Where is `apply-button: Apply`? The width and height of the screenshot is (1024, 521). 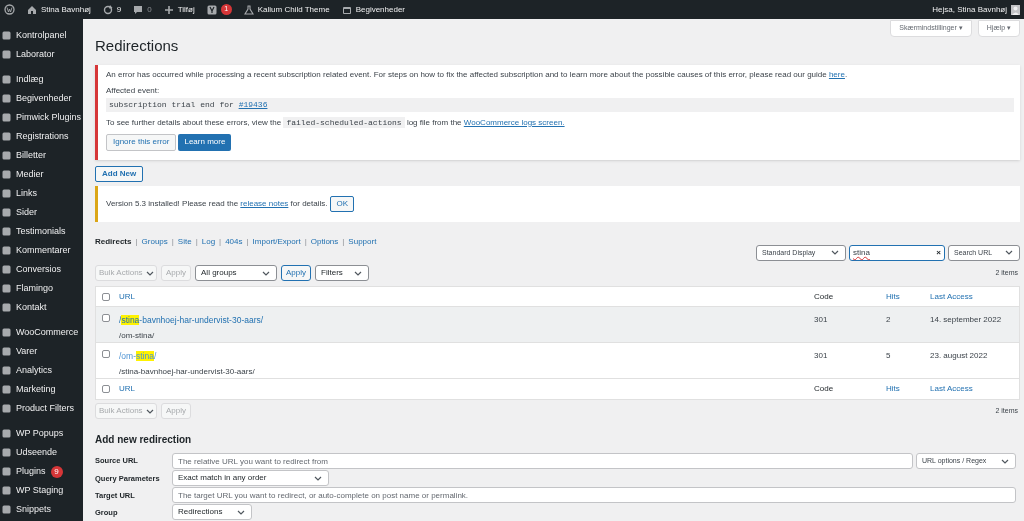 apply-button: Apply is located at coordinates (296, 273).